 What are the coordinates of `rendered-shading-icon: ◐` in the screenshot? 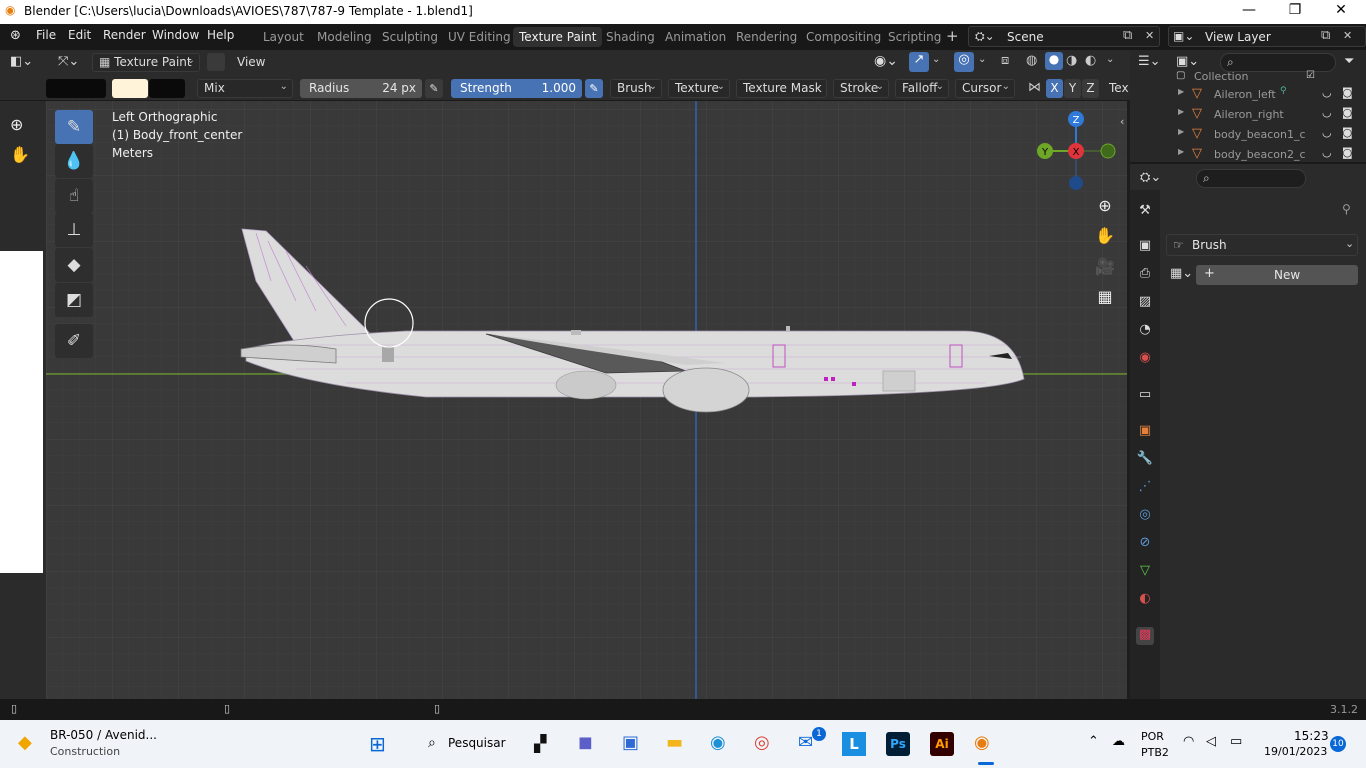 It's located at (1090, 60).